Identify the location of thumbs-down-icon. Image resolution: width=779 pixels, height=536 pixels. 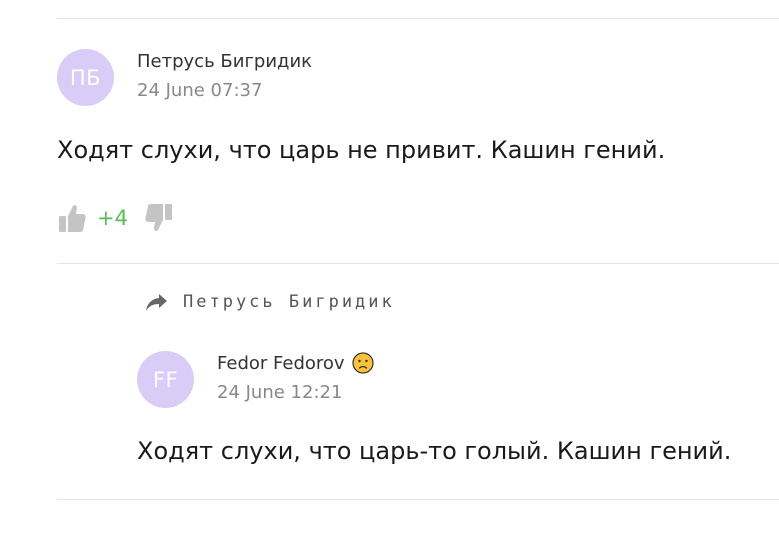
(158, 218).